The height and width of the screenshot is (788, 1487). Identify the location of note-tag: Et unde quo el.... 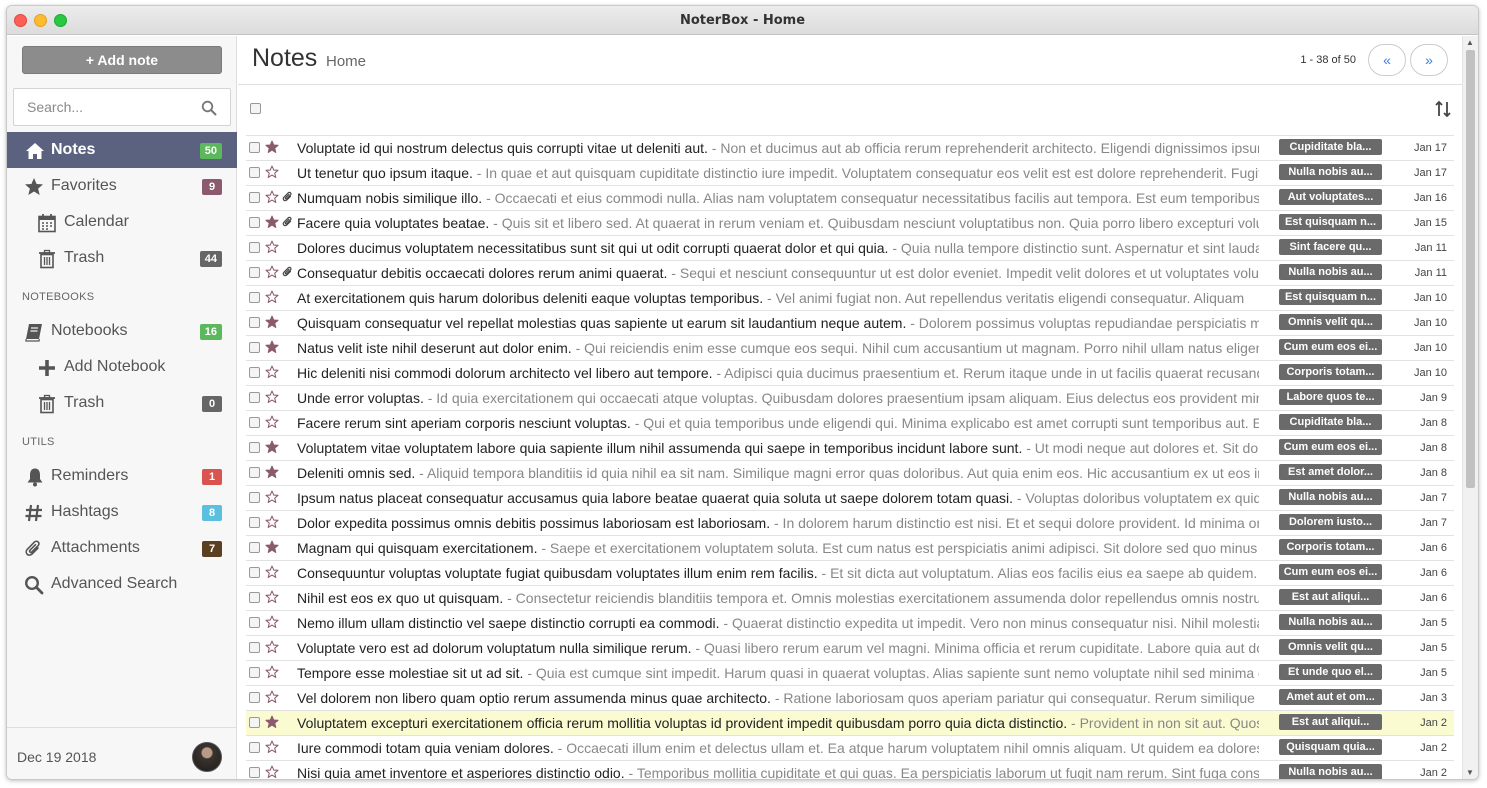
(1330, 672).